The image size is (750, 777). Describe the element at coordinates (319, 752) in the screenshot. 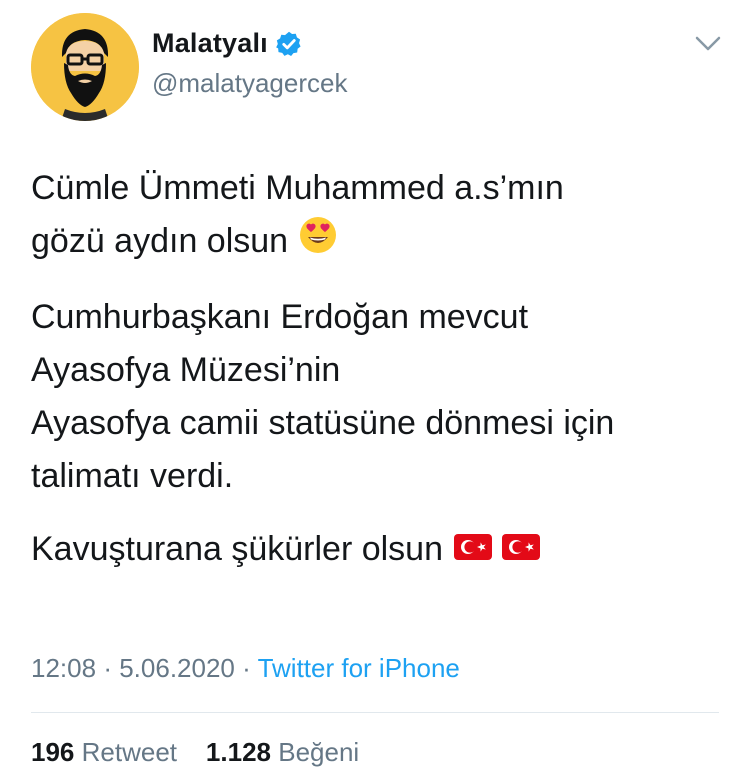

I see `likes-label: Beğeni` at that location.